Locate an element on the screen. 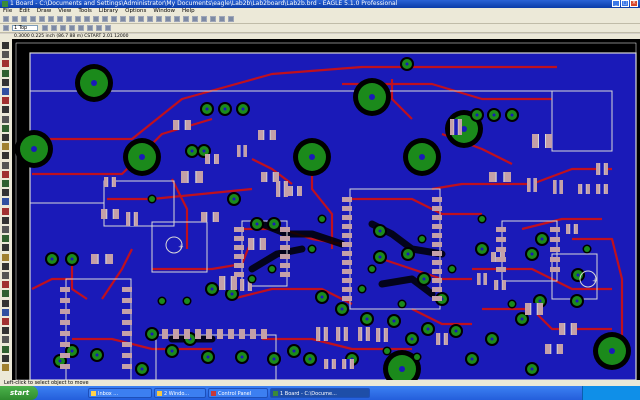  menu-window: Window is located at coordinates (164, 11).